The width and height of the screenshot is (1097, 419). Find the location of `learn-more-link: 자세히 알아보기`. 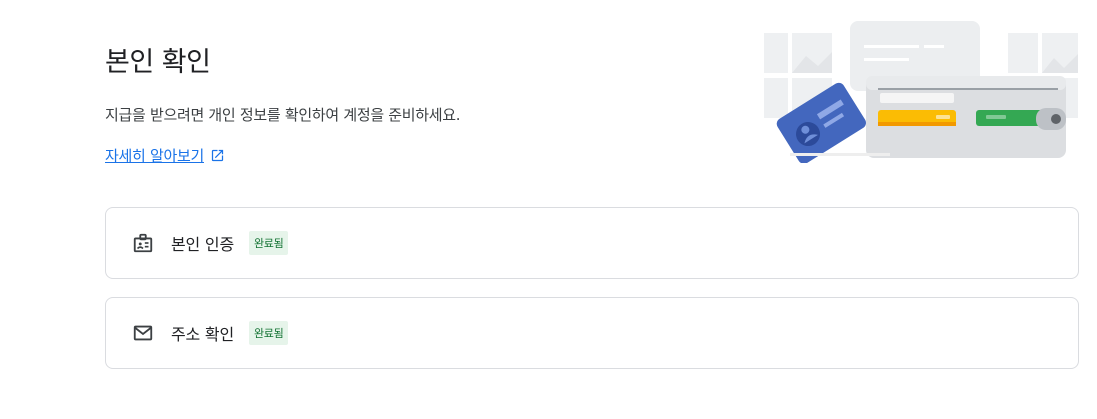

learn-more-link: 자세히 알아보기 is located at coordinates (165, 155).